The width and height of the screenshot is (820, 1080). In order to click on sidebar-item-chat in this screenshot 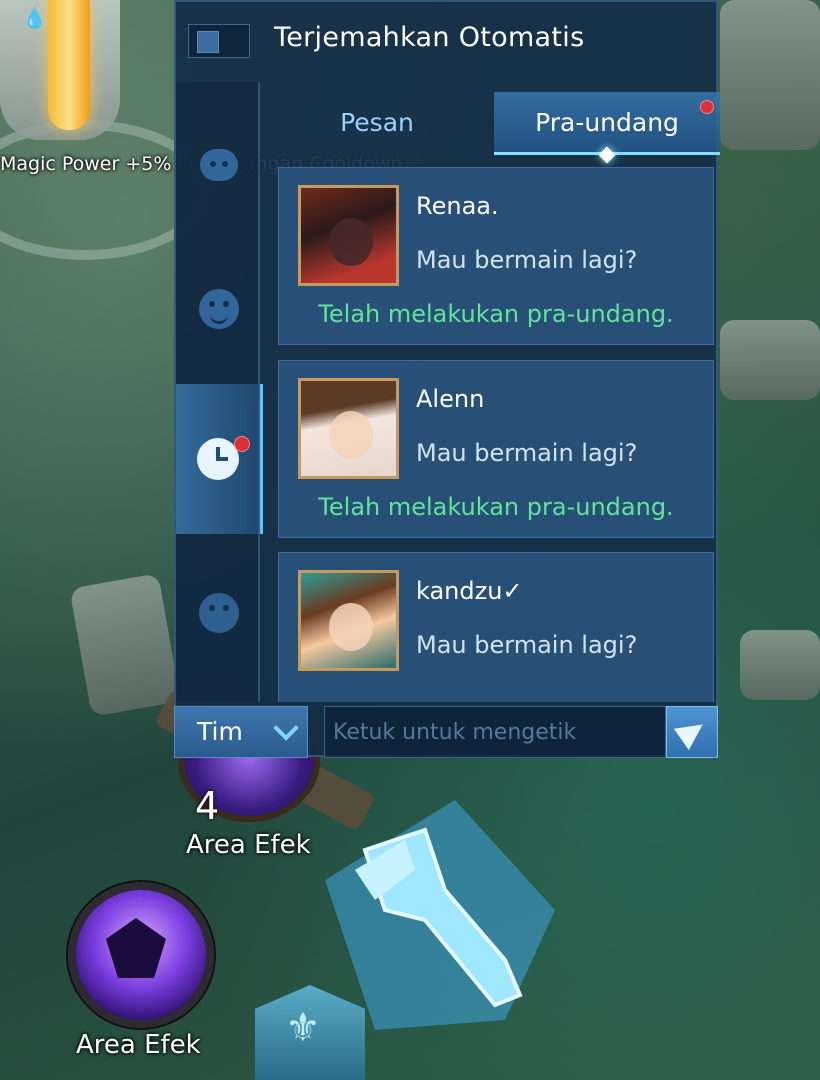, I will do `click(219, 165)`.